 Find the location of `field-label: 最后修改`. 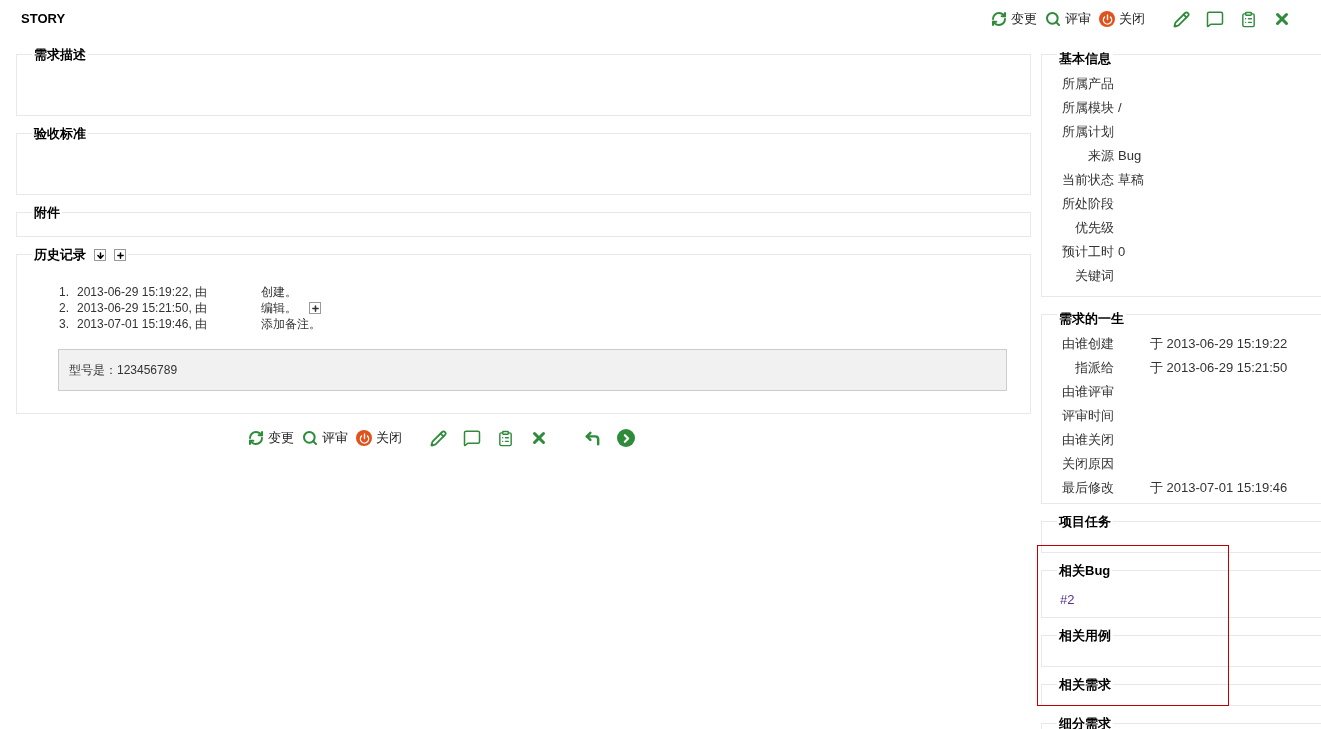

field-label: 最后修改 is located at coordinates (1087, 488).